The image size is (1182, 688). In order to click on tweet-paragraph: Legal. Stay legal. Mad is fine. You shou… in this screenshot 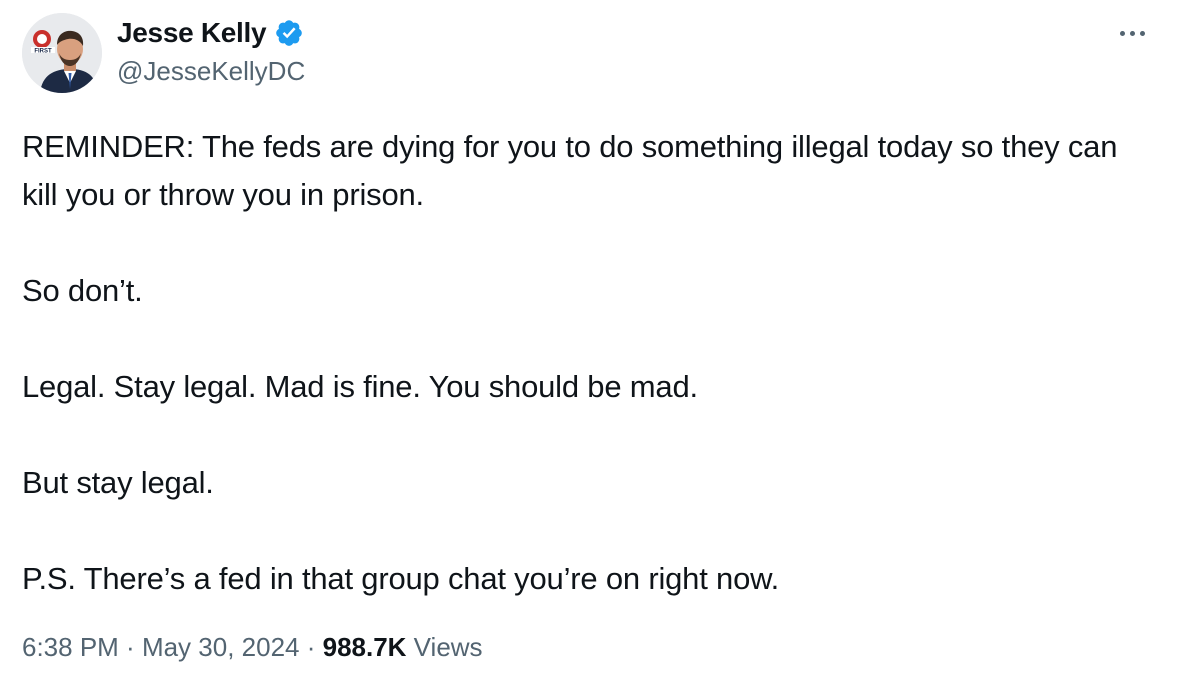, I will do `click(360, 386)`.